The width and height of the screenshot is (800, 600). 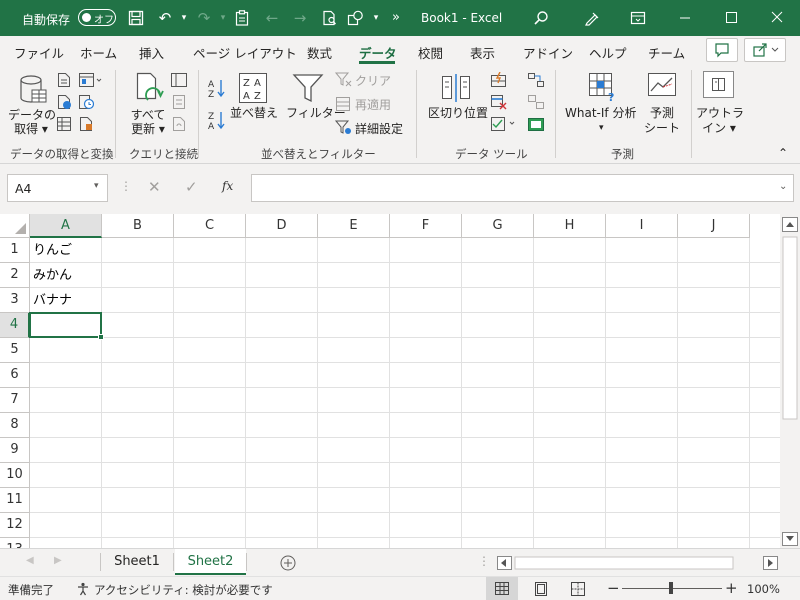 I want to click on shapes-icon, so click(x=356, y=18).